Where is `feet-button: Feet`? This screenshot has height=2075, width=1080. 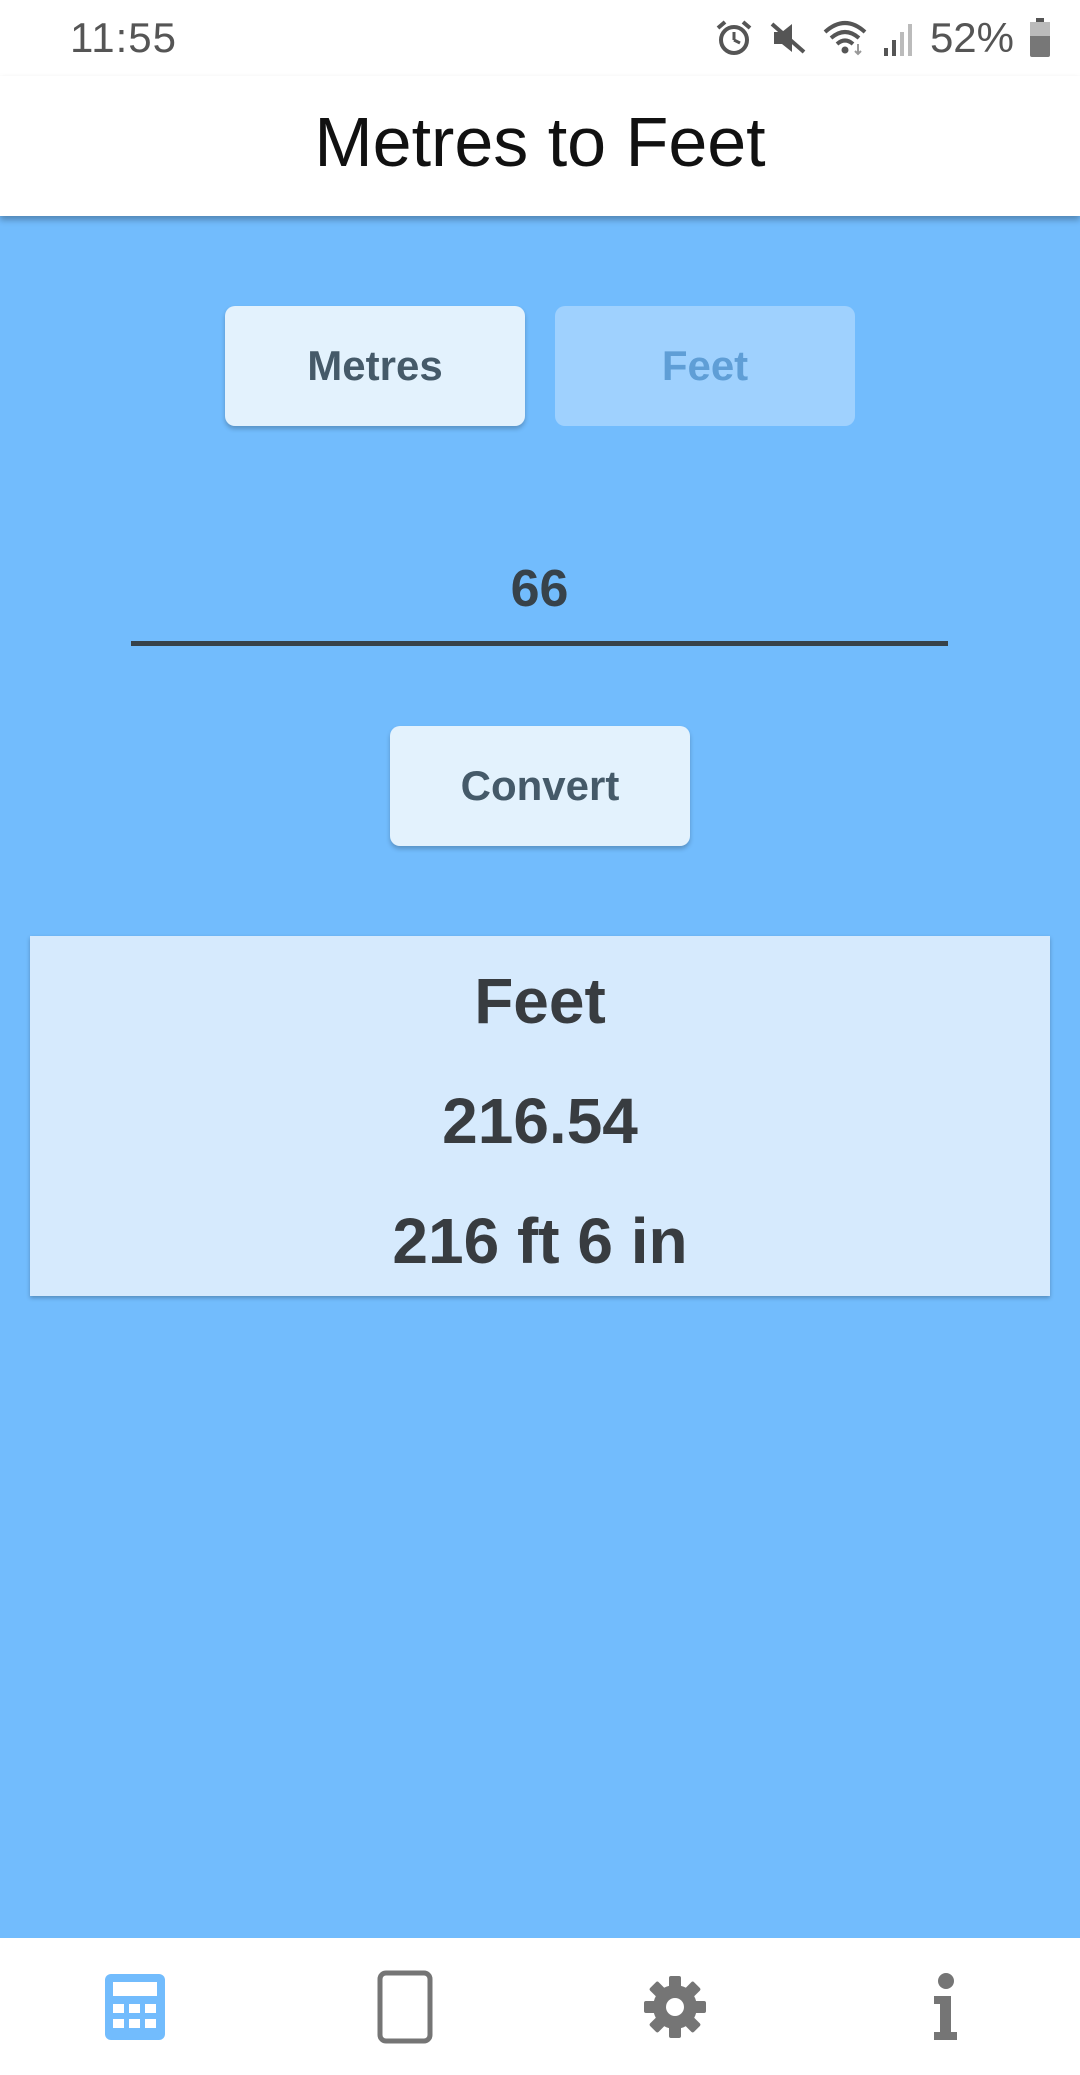 feet-button: Feet is located at coordinates (705, 366).